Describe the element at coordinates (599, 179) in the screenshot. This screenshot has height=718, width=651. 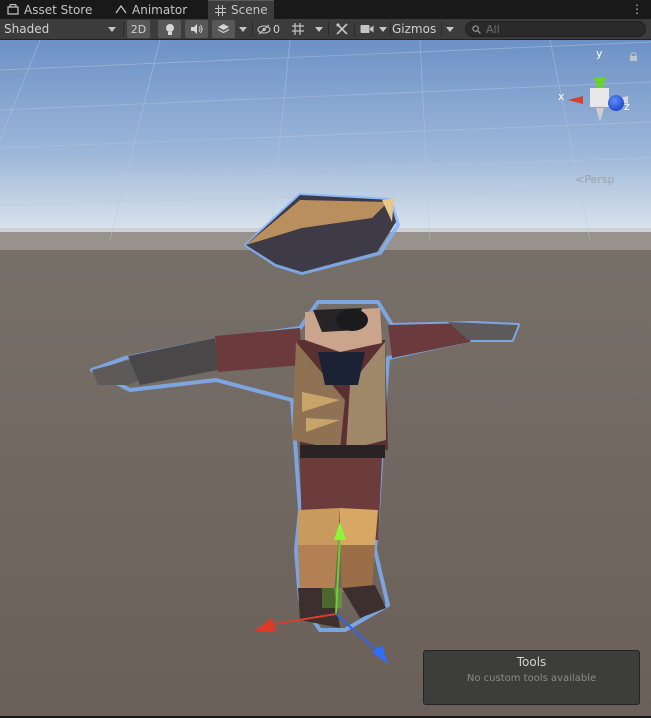
I see `projection-label: Persp` at that location.